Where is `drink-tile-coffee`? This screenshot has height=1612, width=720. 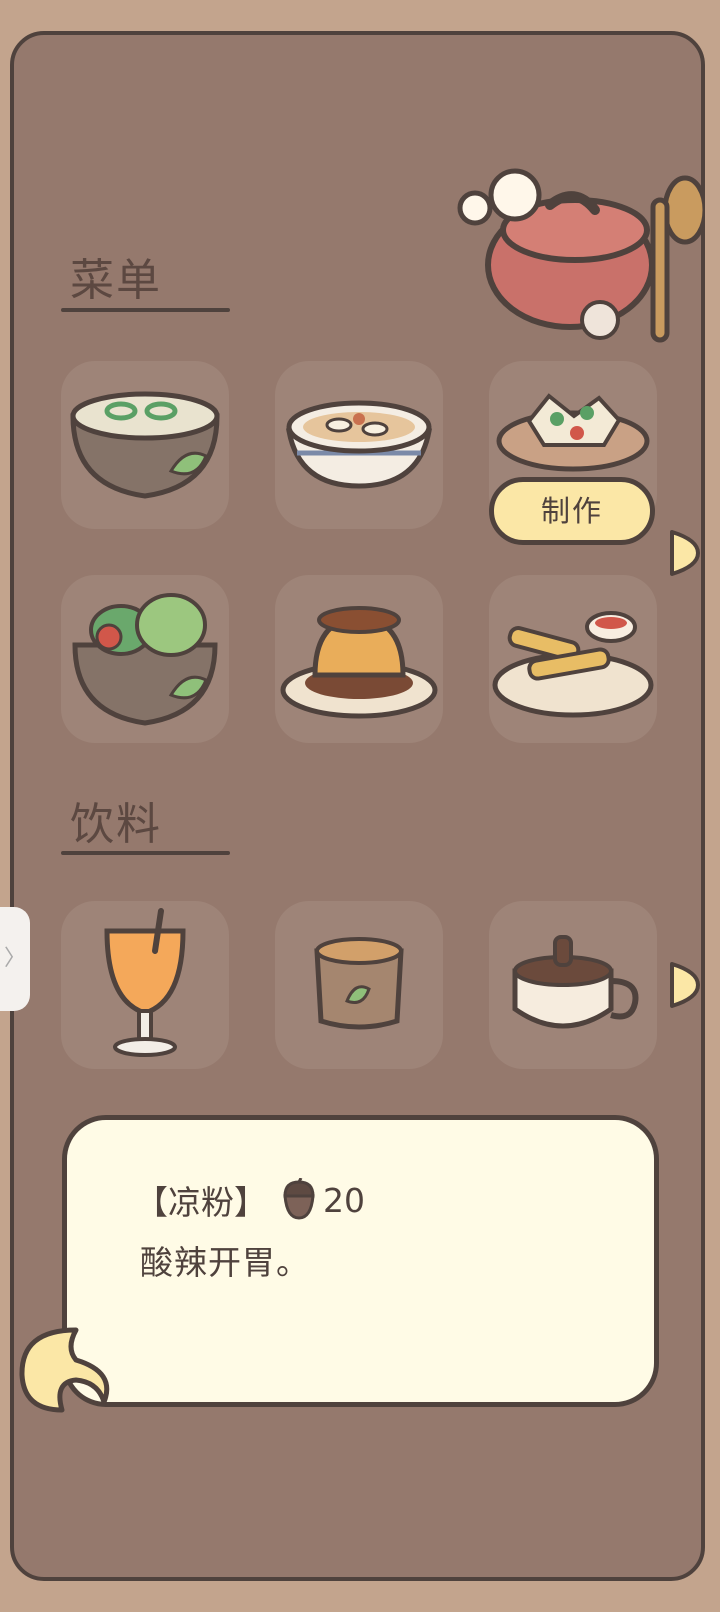 drink-tile-coffee is located at coordinates (573, 985).